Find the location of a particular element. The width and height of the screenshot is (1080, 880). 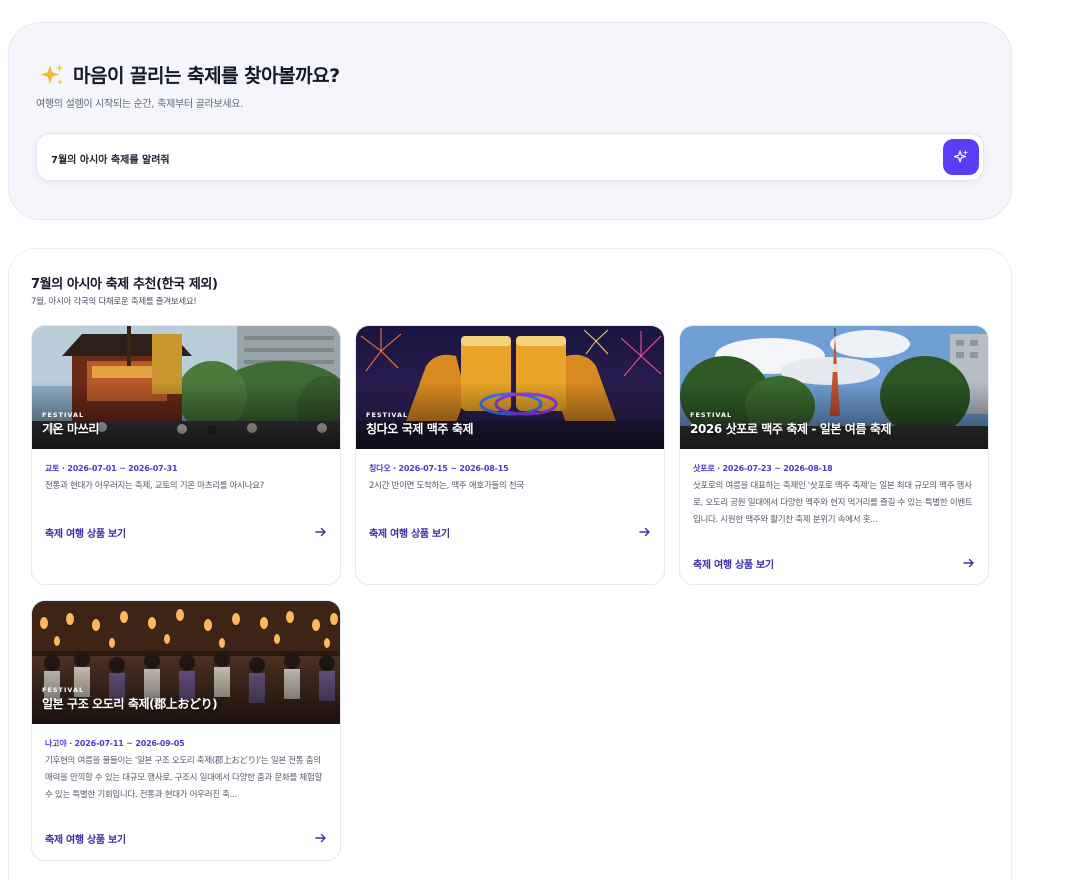

festival-location-date: 삿포로 · 2026-07-23 ~ 2026-08-18 is located at coordinates (763, 468).